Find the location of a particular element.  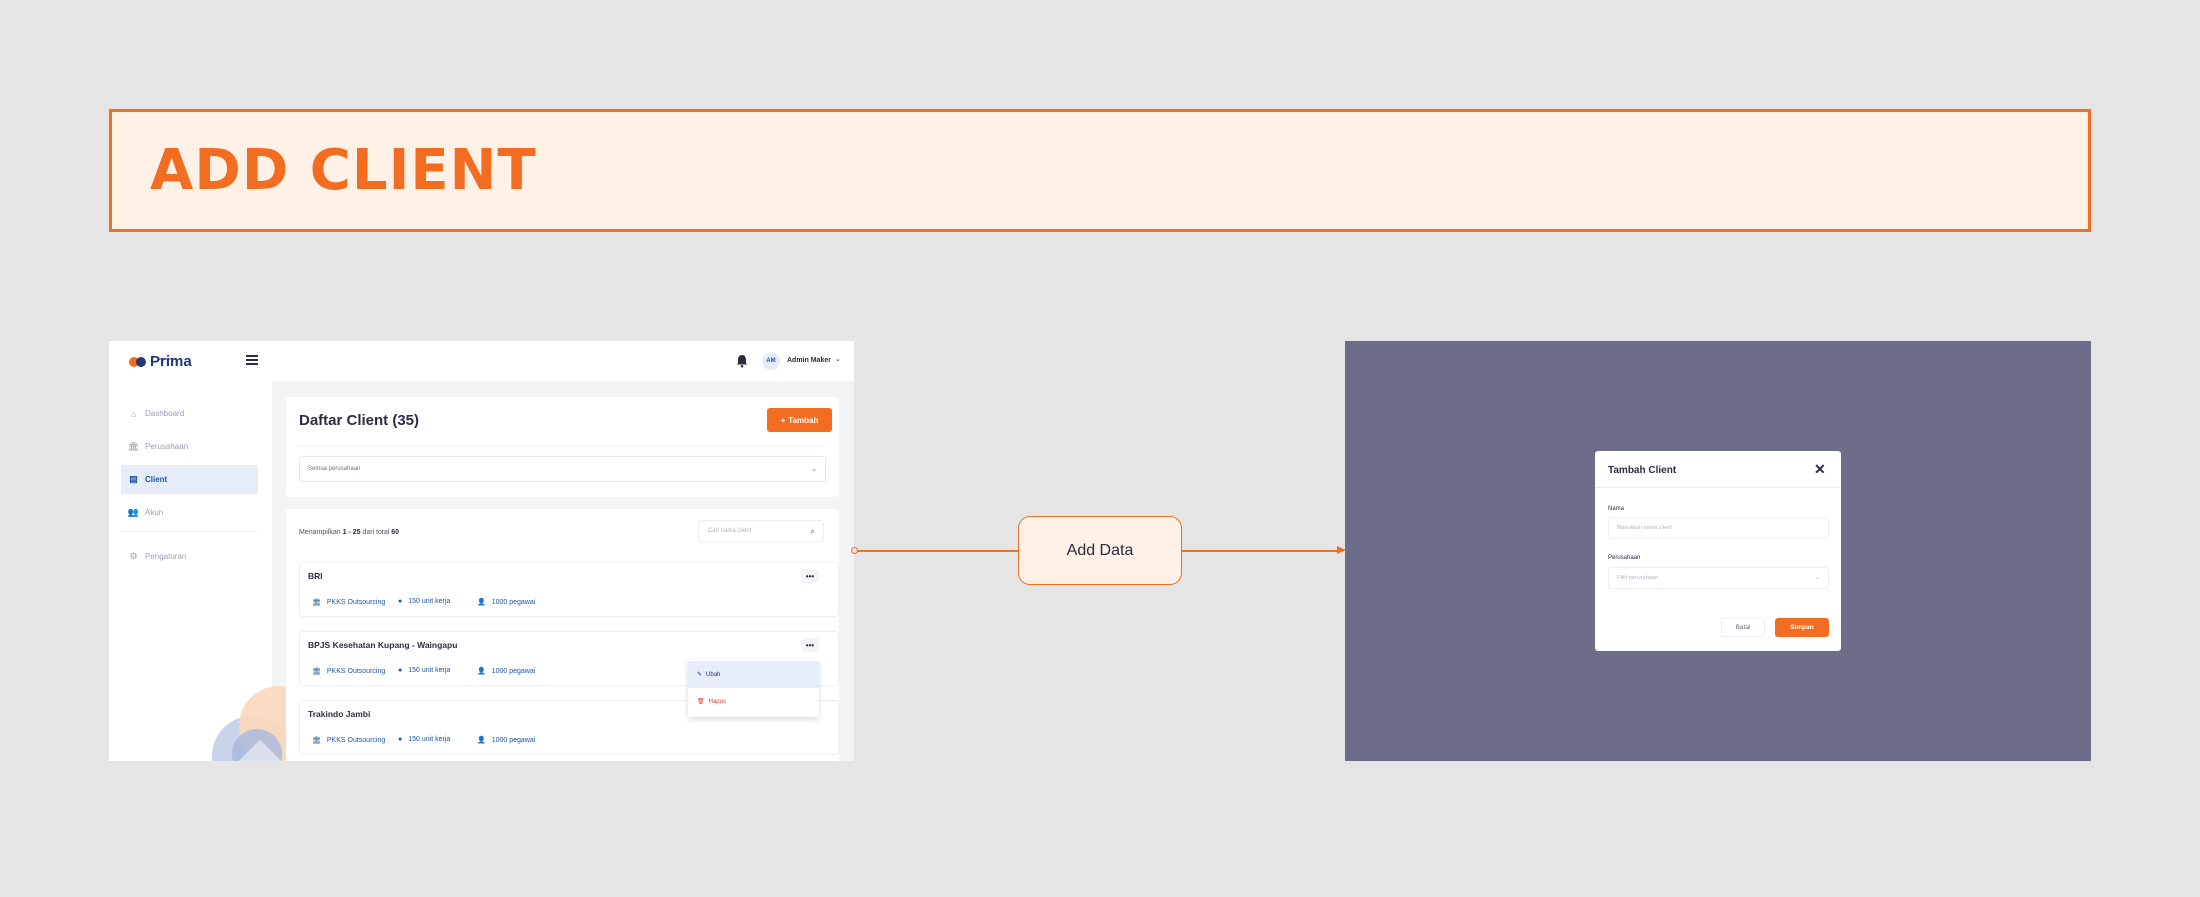

search-placeholder: Cari nama client is located at coordinates (730, 531).